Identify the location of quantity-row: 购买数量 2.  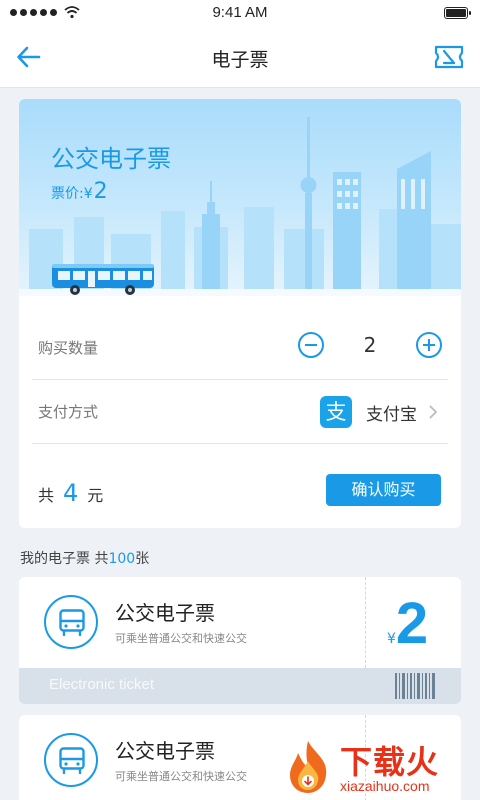
(240, 348).